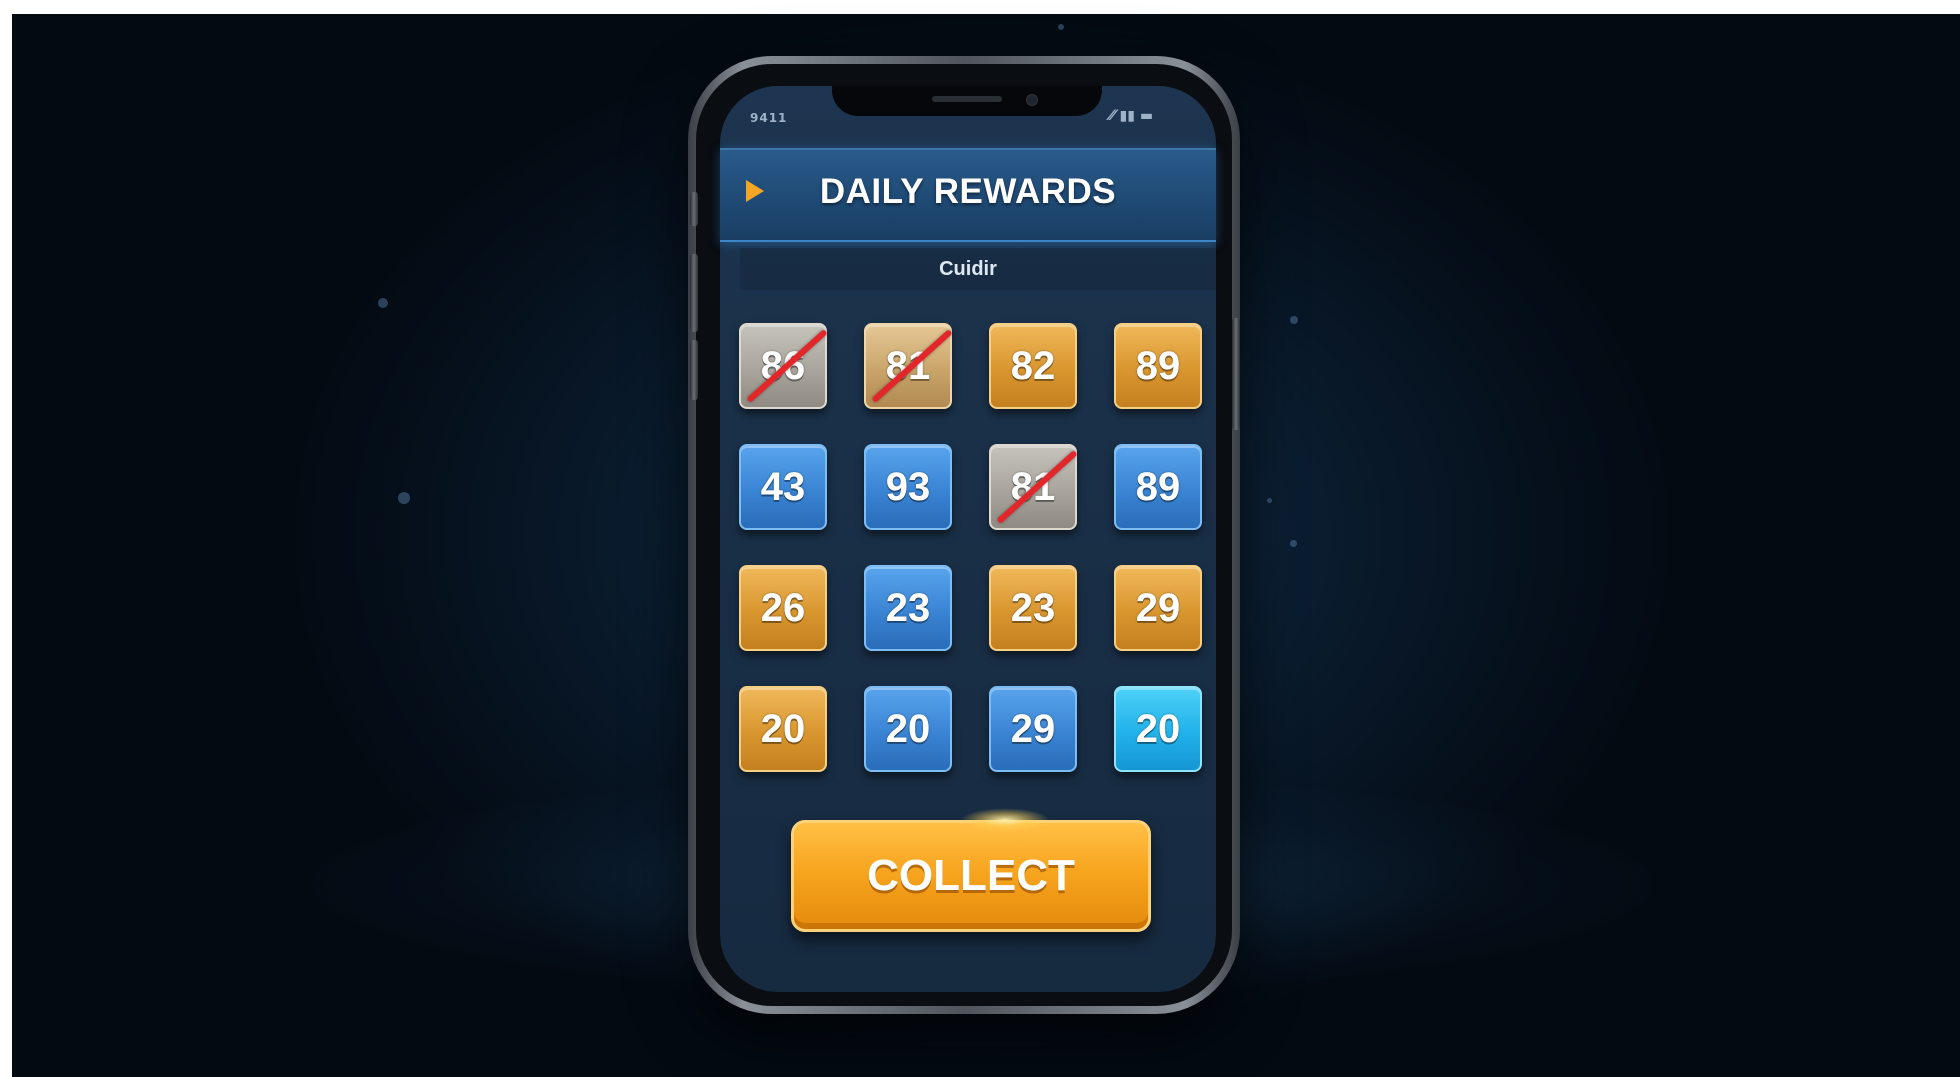 This screenshot has height=1077, width=1960. I want to click on reward-tile: 26, so click(783, 608).